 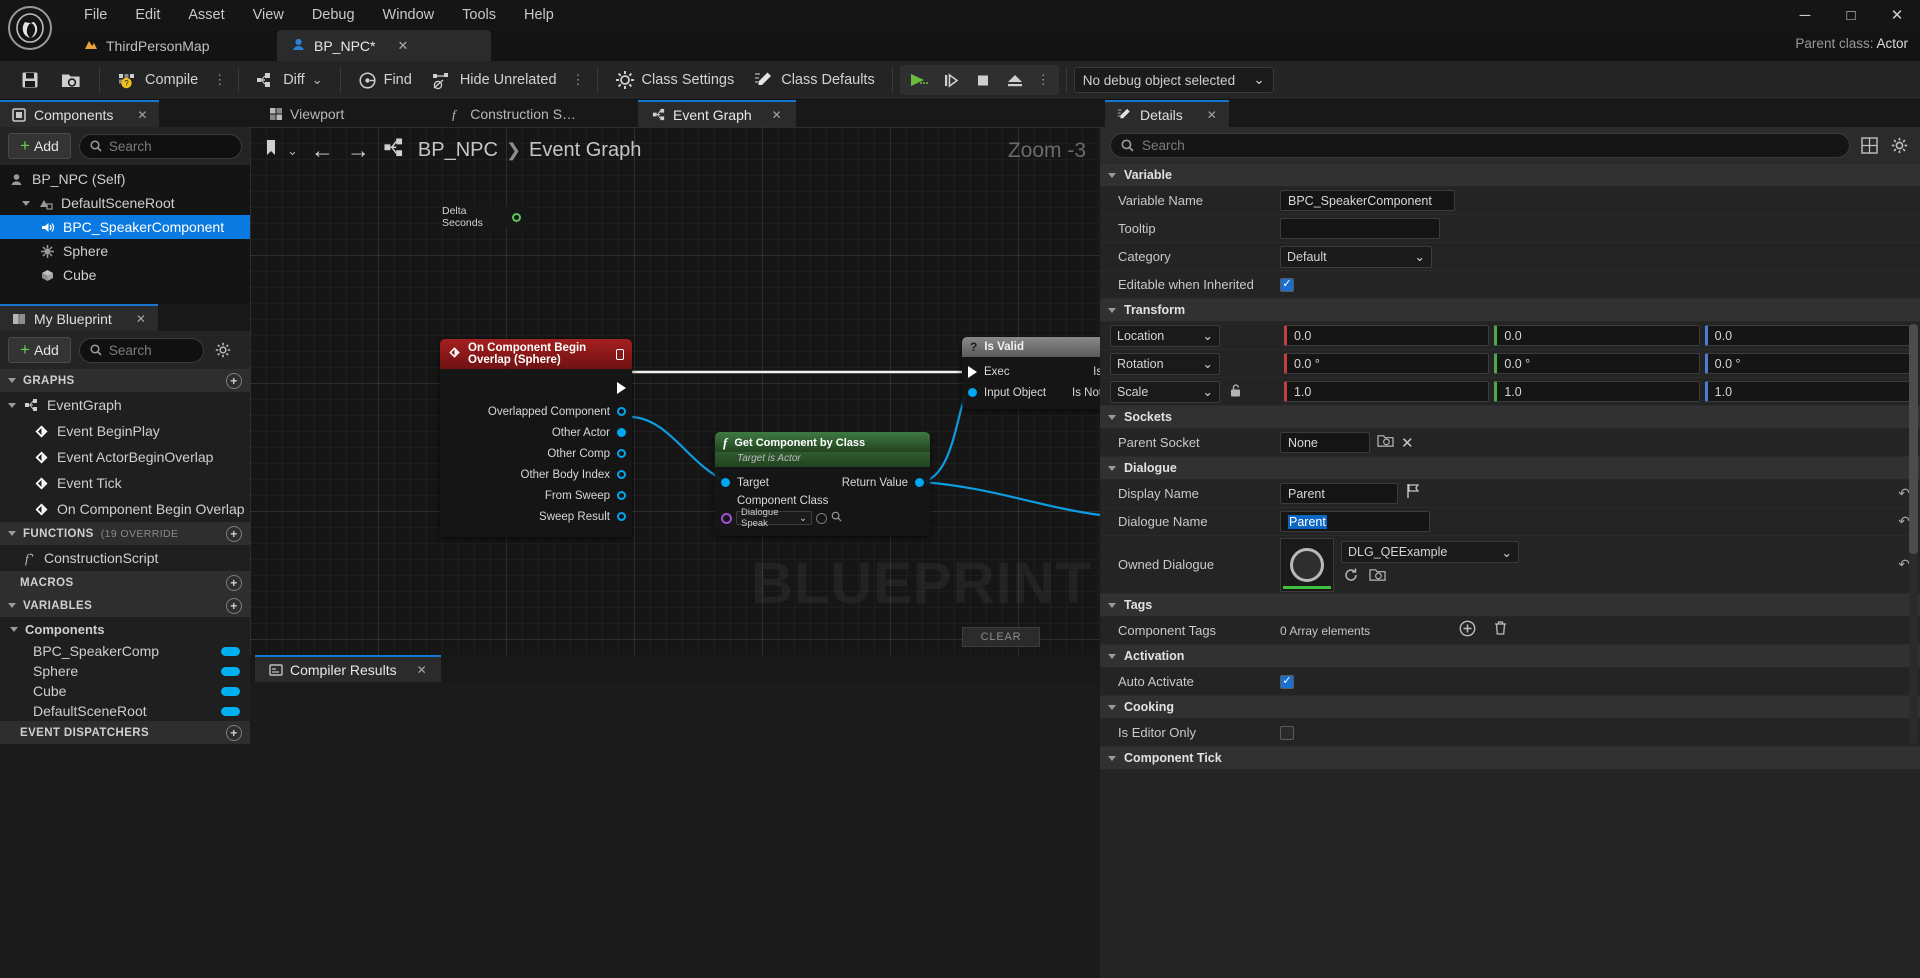 I want to click on play-button, so click(x=919, y=80).